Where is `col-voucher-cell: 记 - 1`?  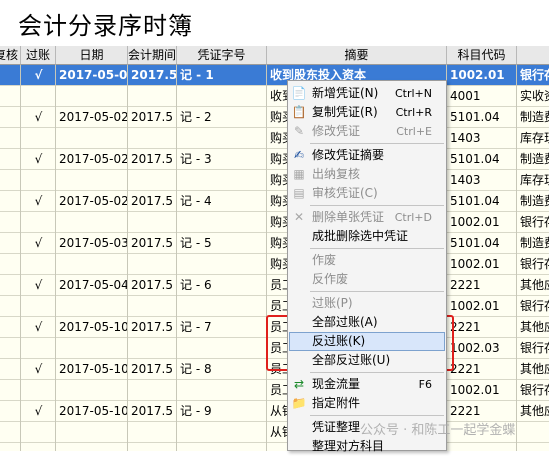
col-voucher-cell: 记 - 1 is located at coordinates (223, 75).